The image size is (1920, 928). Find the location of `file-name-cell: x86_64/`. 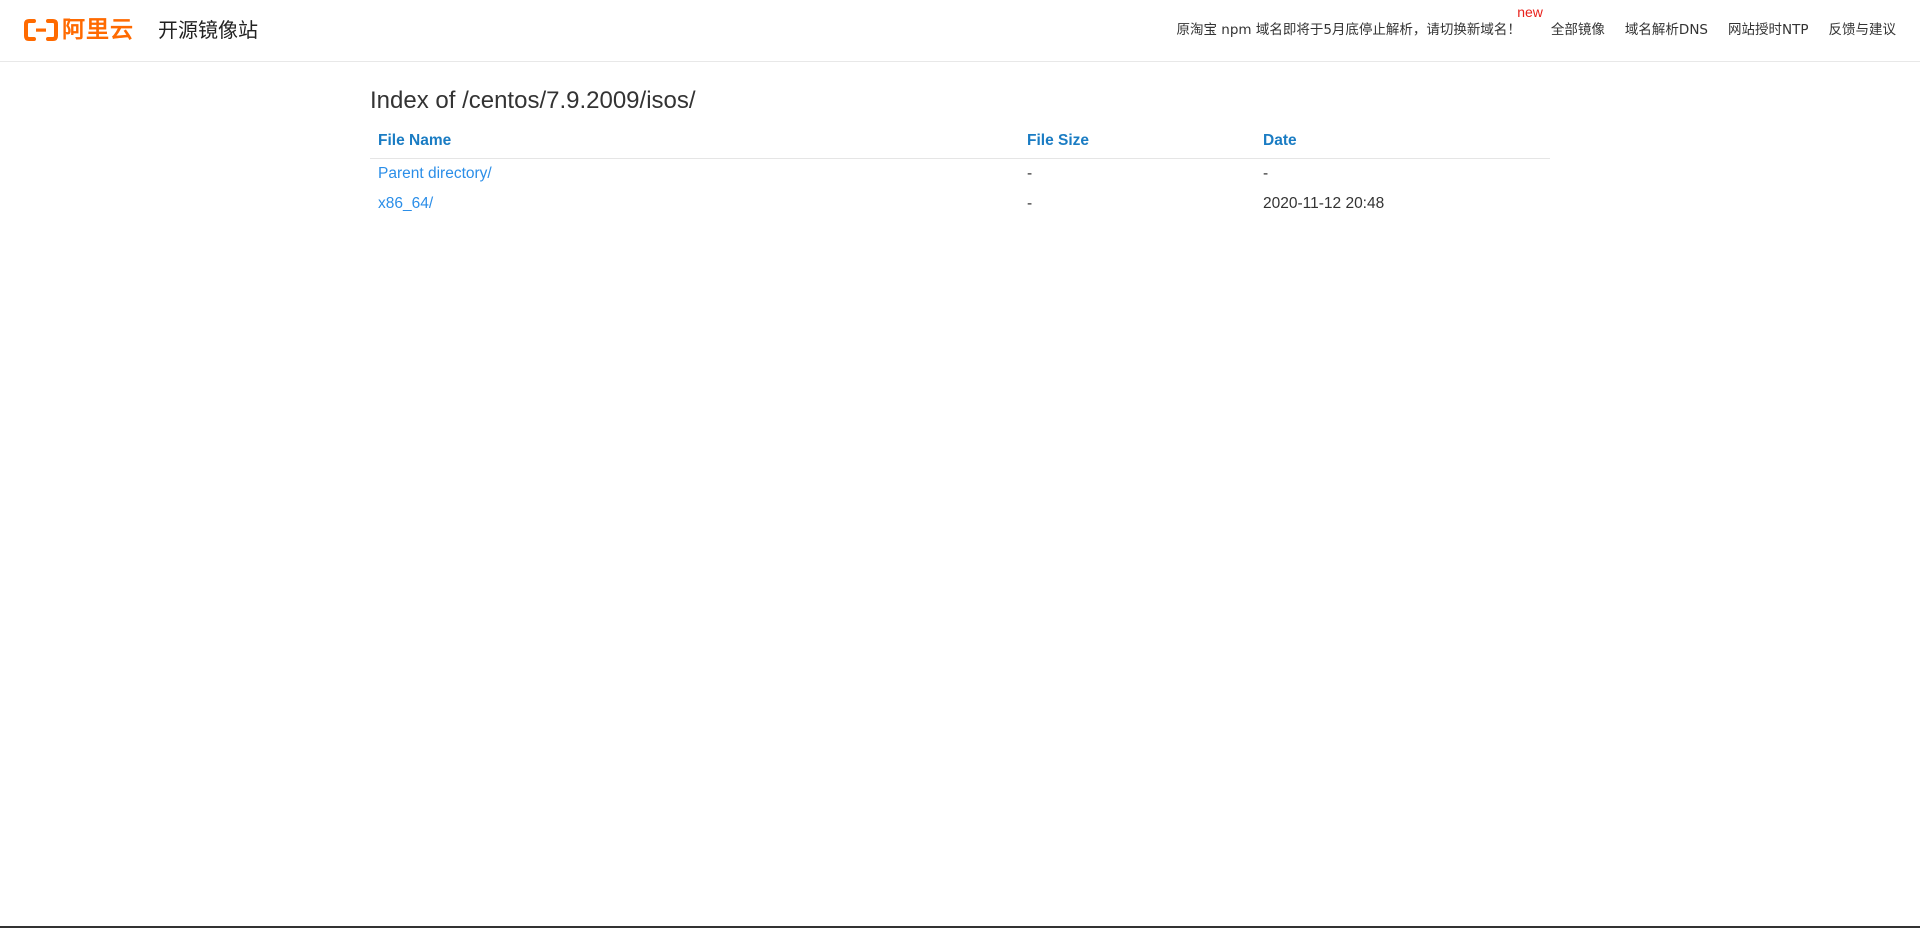

file-name-cell: x86_64/ is located at coordinates (694, 204).